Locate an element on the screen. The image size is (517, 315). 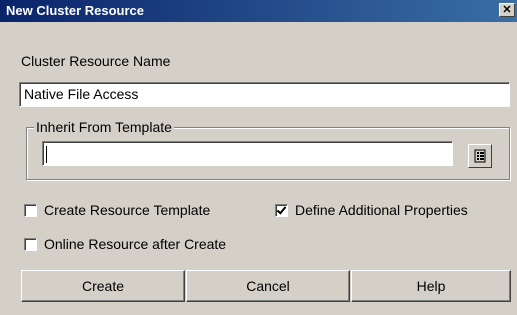
template-input is located at coordinates (247, 153).